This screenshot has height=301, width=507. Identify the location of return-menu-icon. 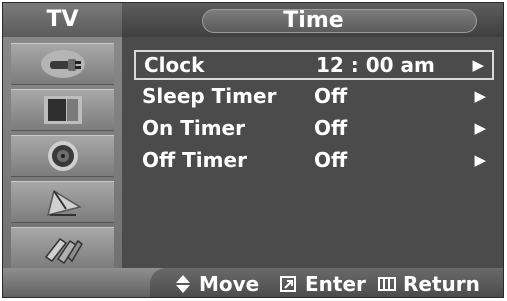
(387, 284).